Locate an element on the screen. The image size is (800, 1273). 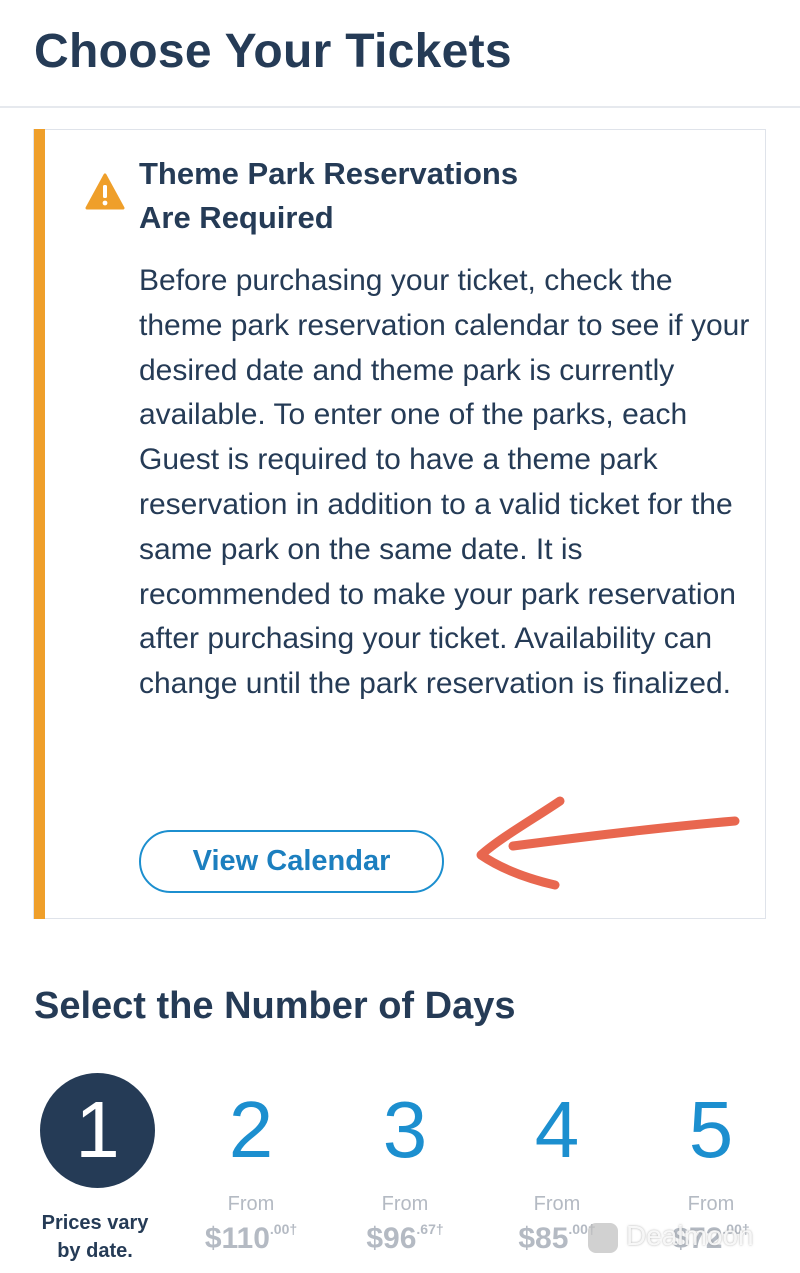
day-number: 5 is located at coordinates (711, 1129).